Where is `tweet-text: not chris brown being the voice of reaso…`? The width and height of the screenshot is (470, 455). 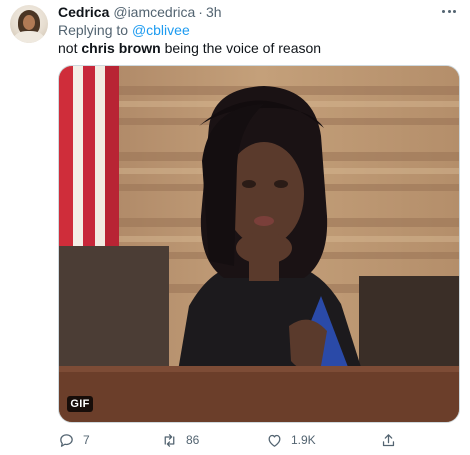 tweet-text: not chris brown being the voice of reaso… is located at coordinates (189, 48).